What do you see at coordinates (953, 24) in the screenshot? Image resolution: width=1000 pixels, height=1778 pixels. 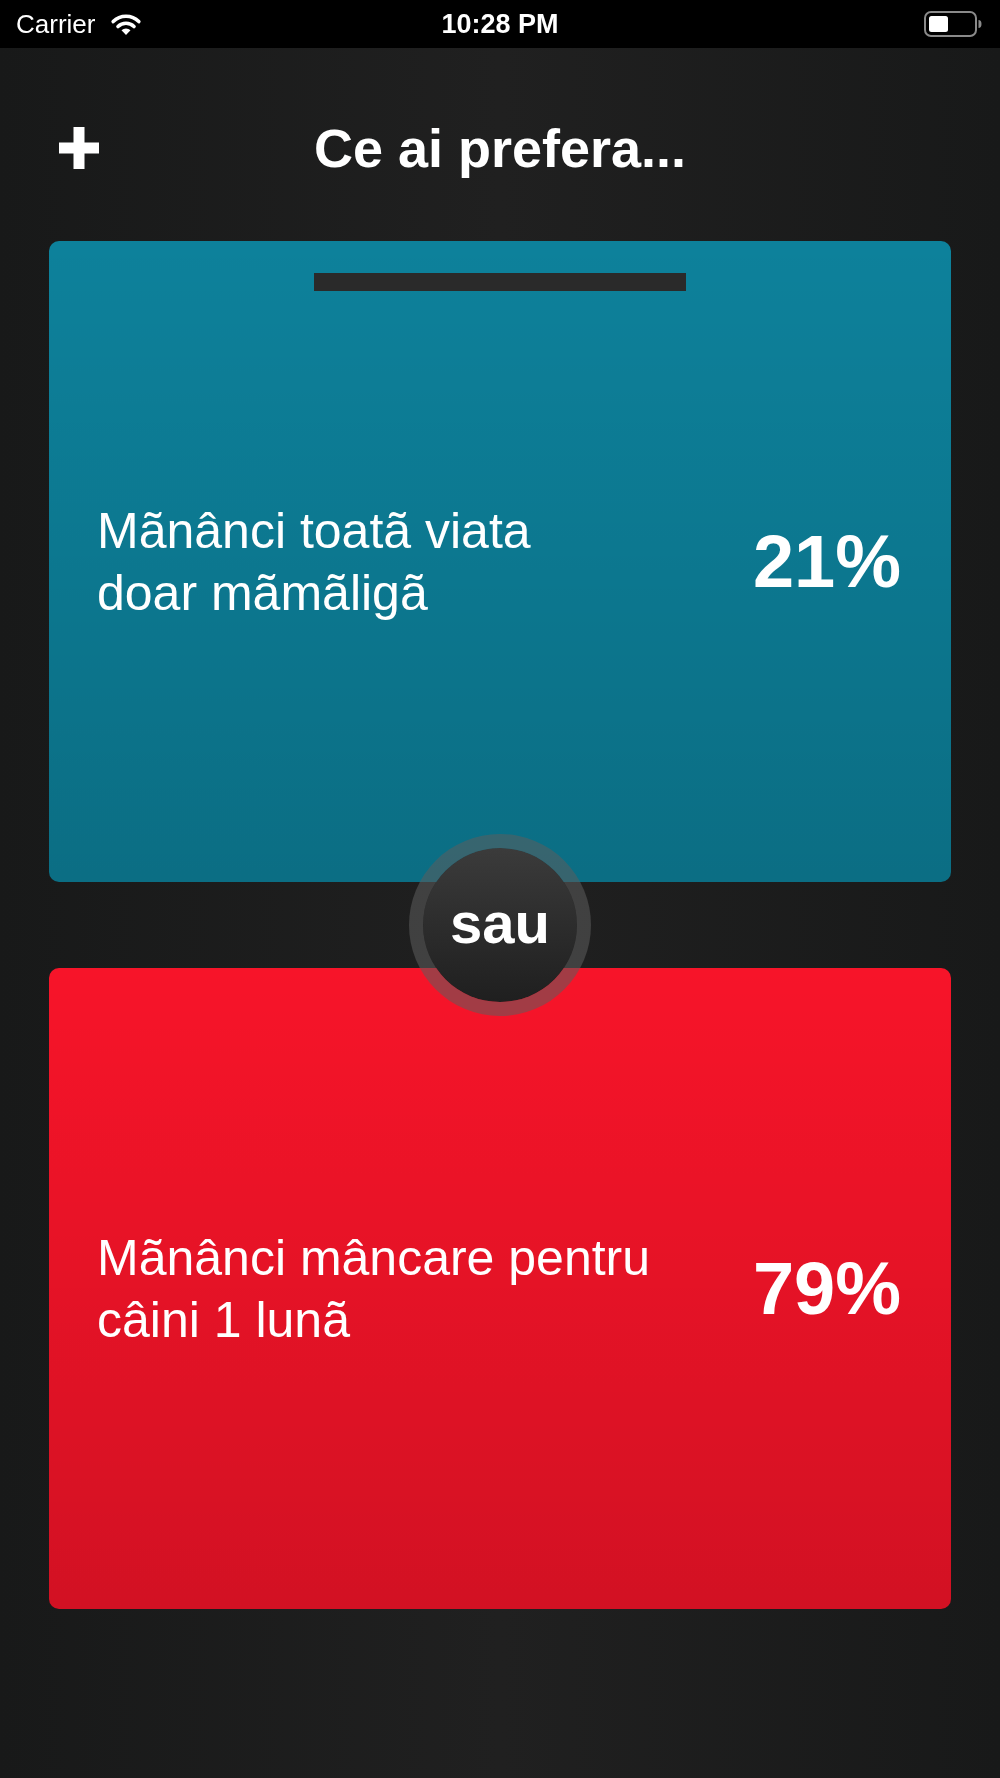 I see `battery-icon` at bounding box center [953, 24].